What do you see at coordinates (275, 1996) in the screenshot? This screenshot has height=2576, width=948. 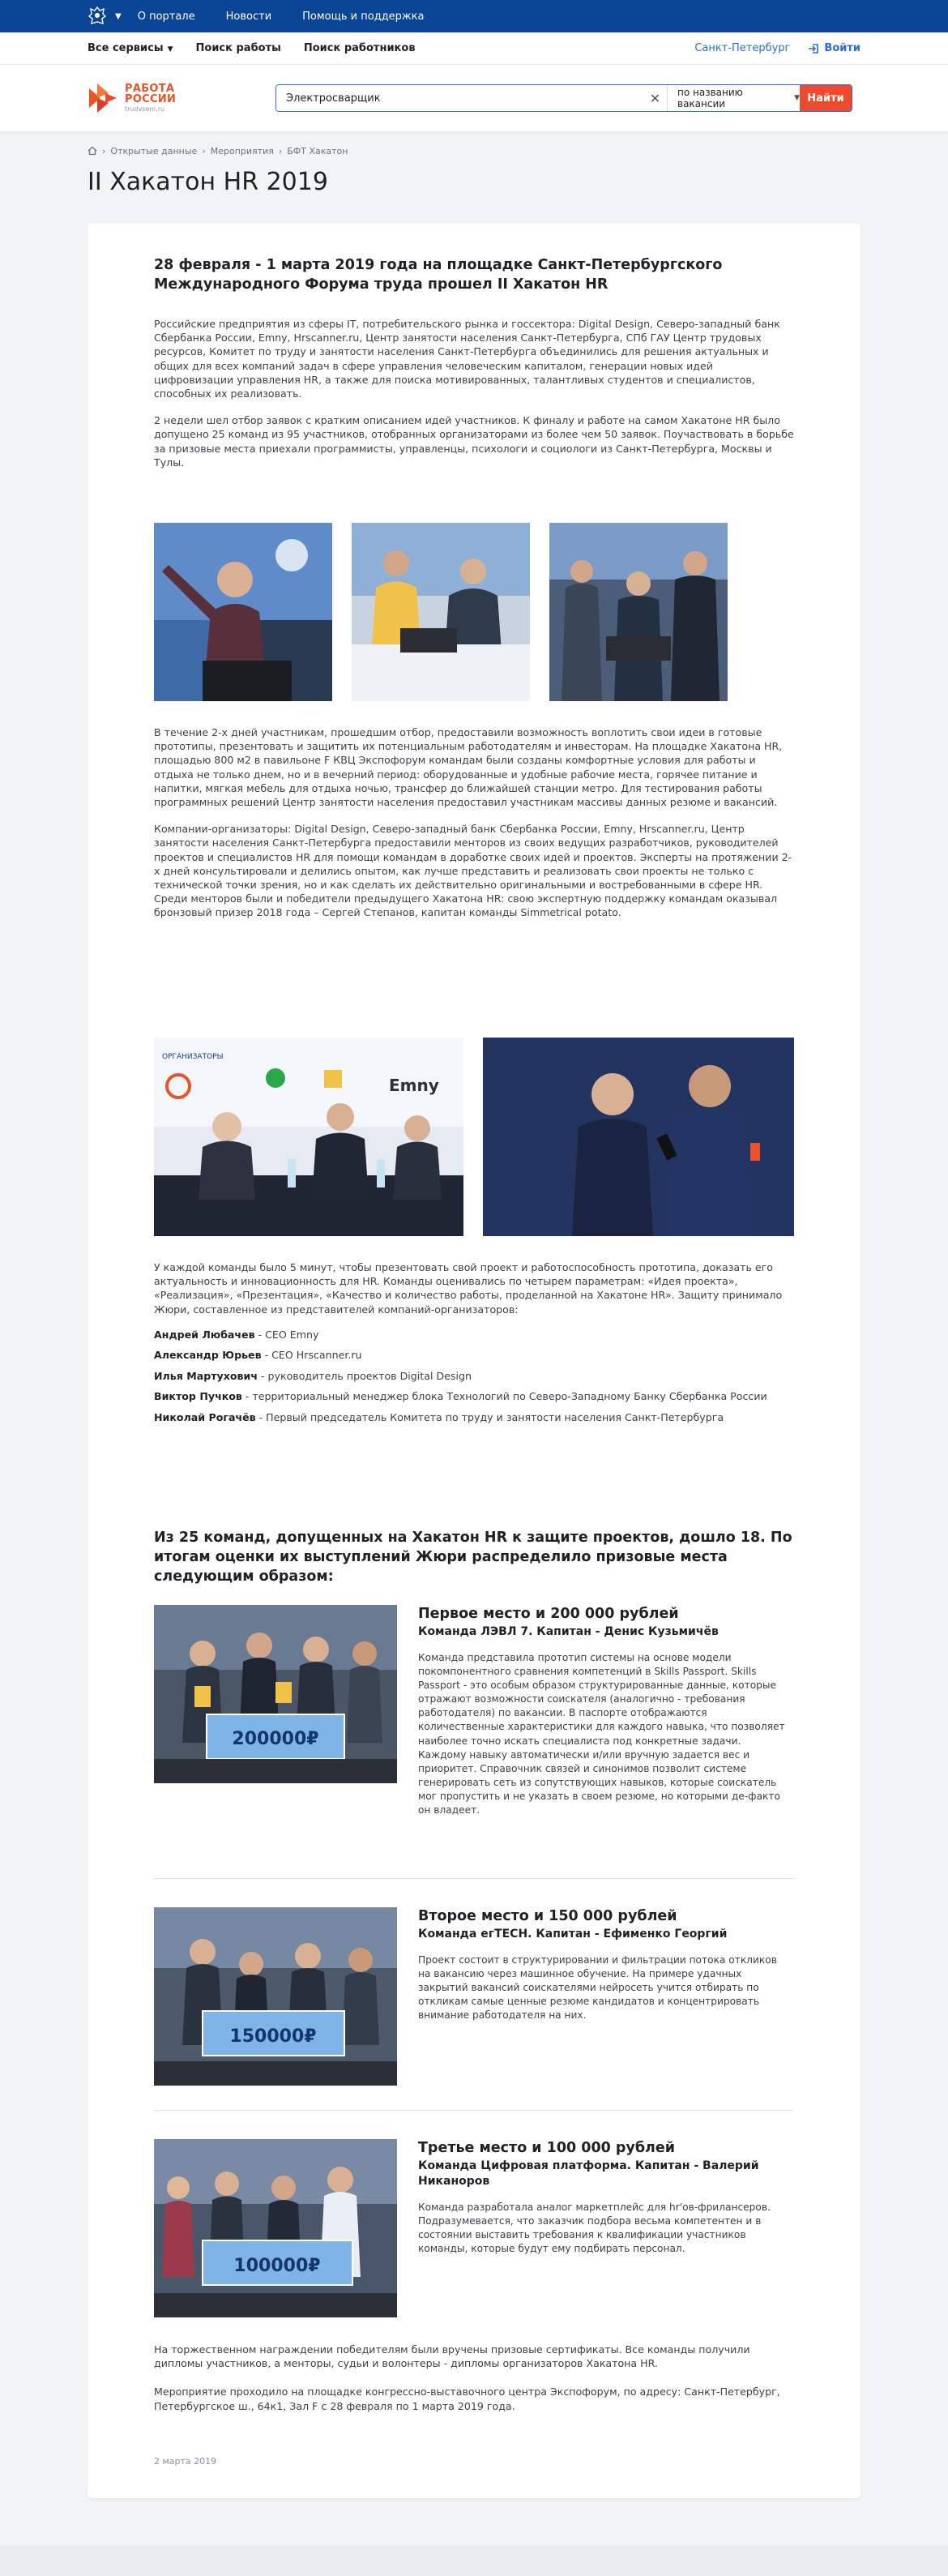 I see `prize-photo-second: 150000₽` at bounding box center [275, 1996].